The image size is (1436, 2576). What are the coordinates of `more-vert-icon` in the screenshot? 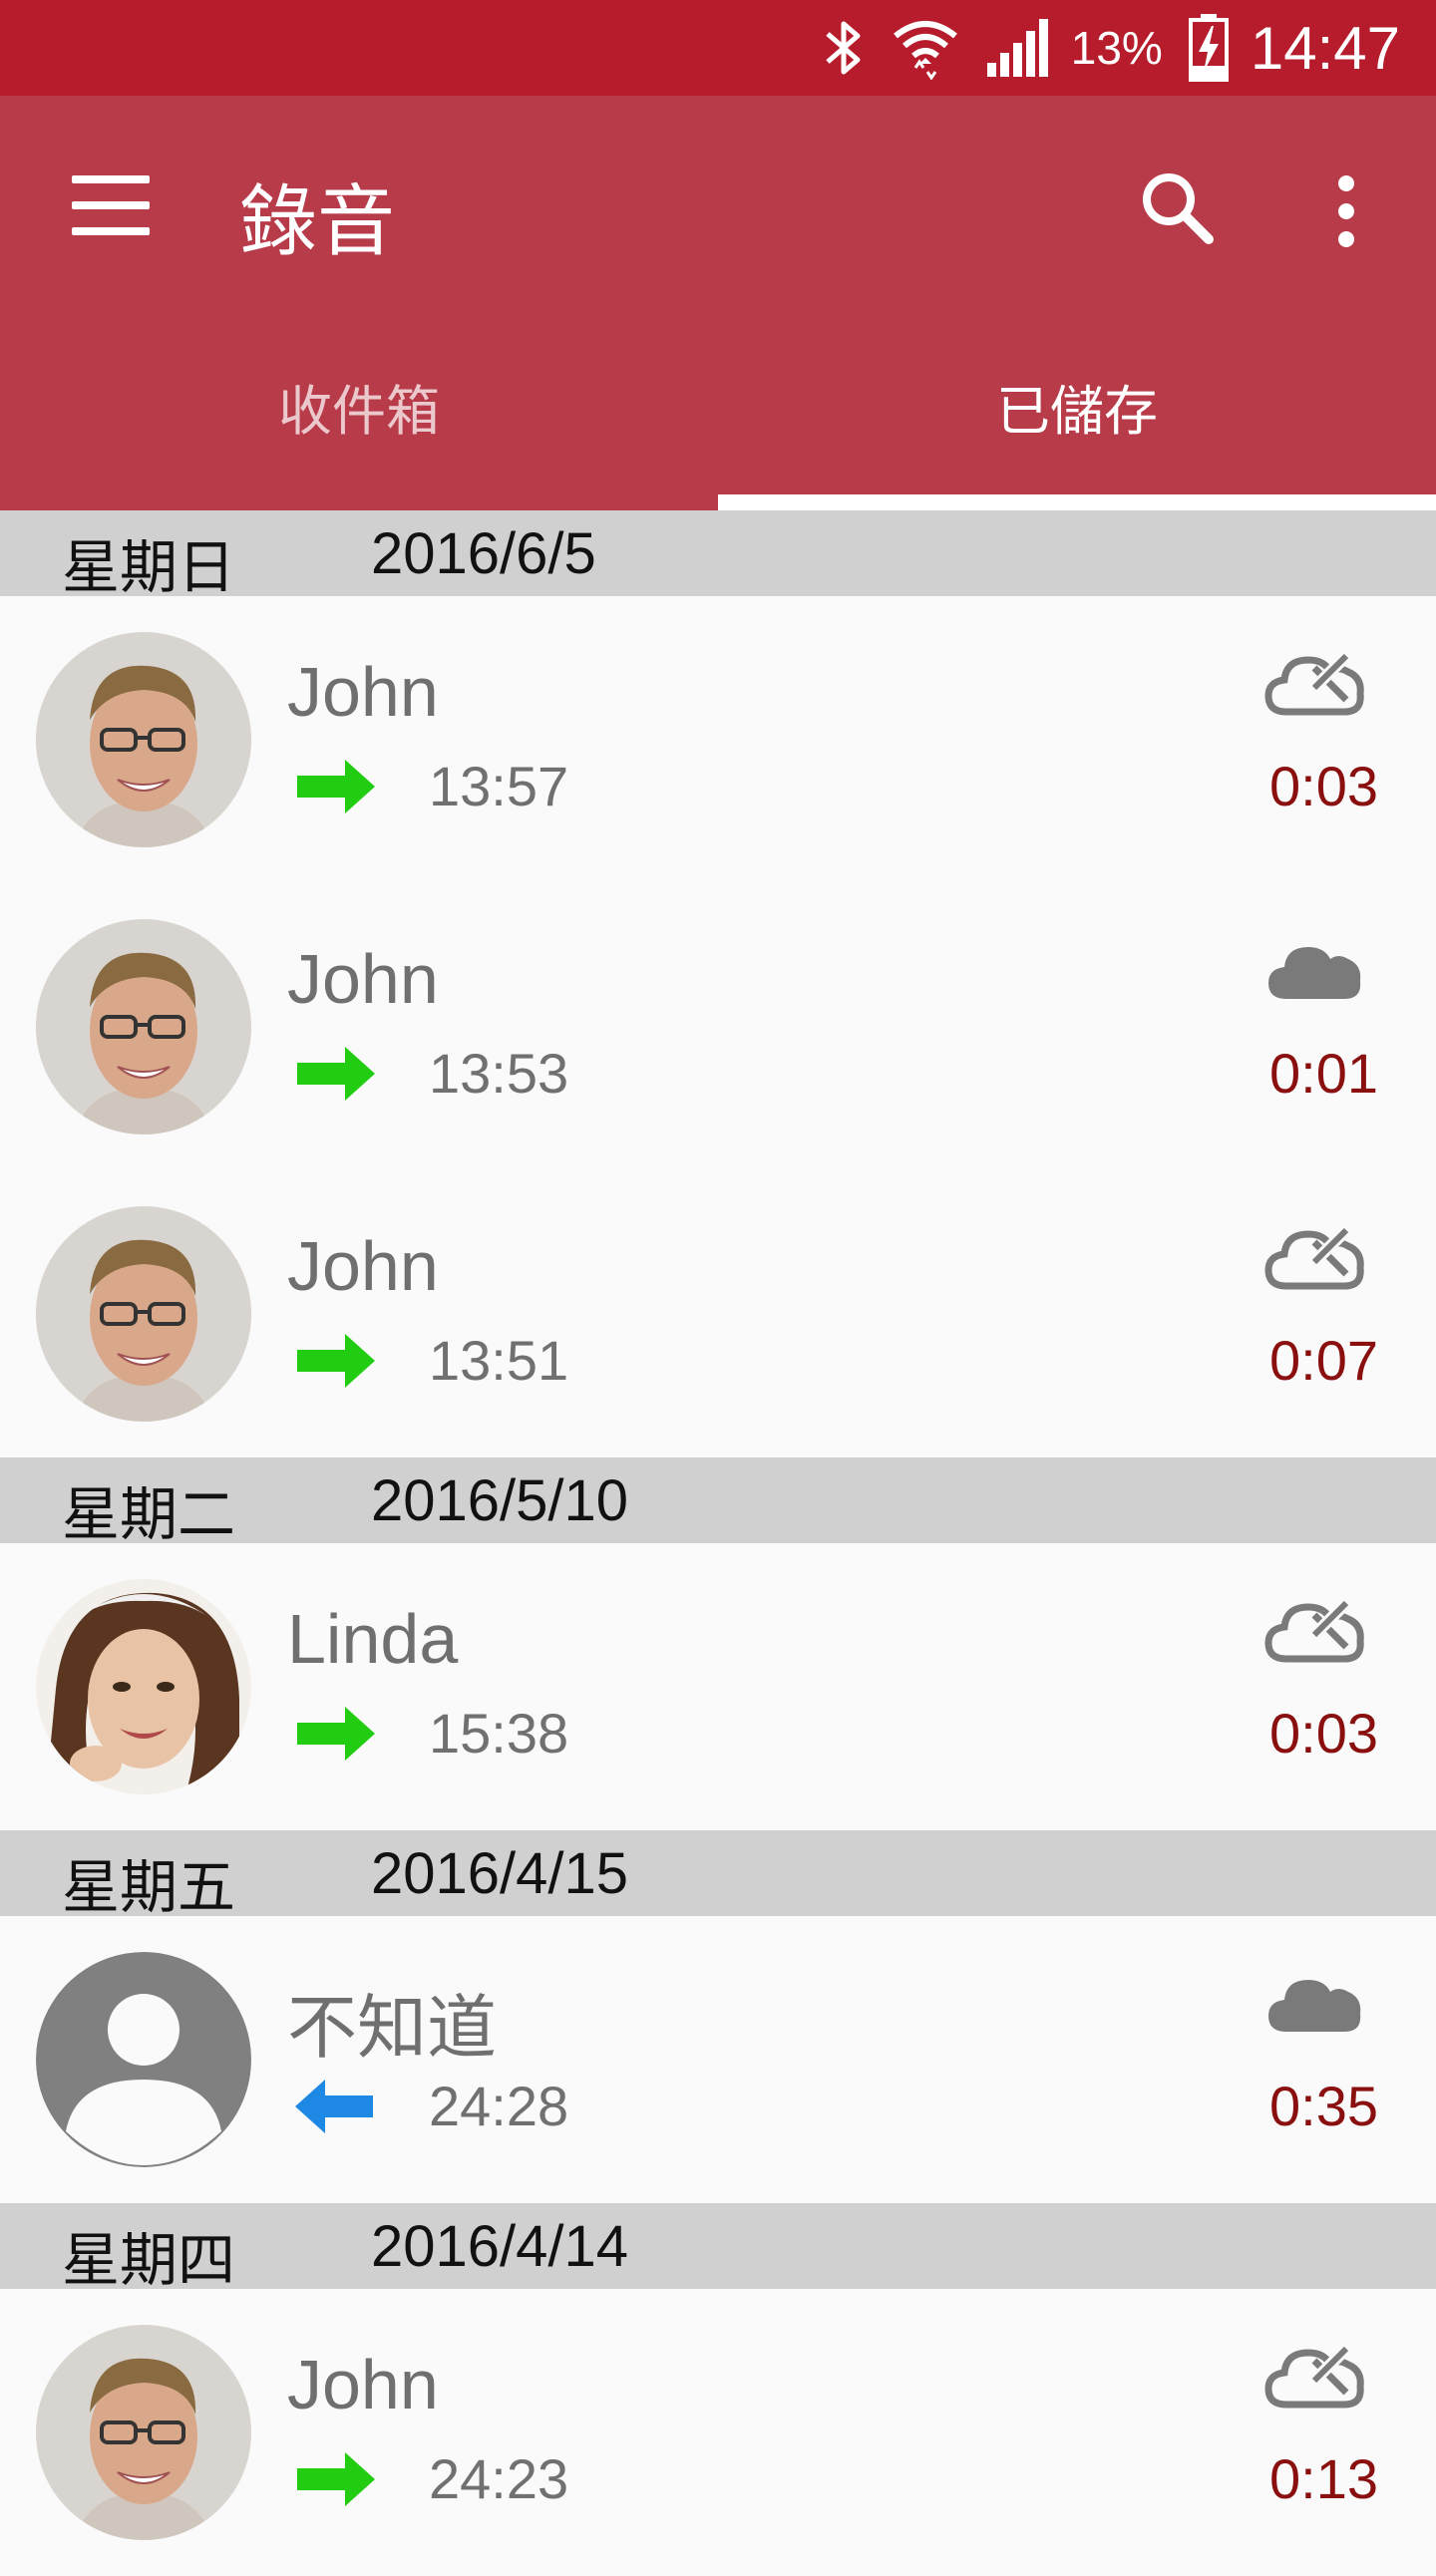 It's located at (1346, 211).